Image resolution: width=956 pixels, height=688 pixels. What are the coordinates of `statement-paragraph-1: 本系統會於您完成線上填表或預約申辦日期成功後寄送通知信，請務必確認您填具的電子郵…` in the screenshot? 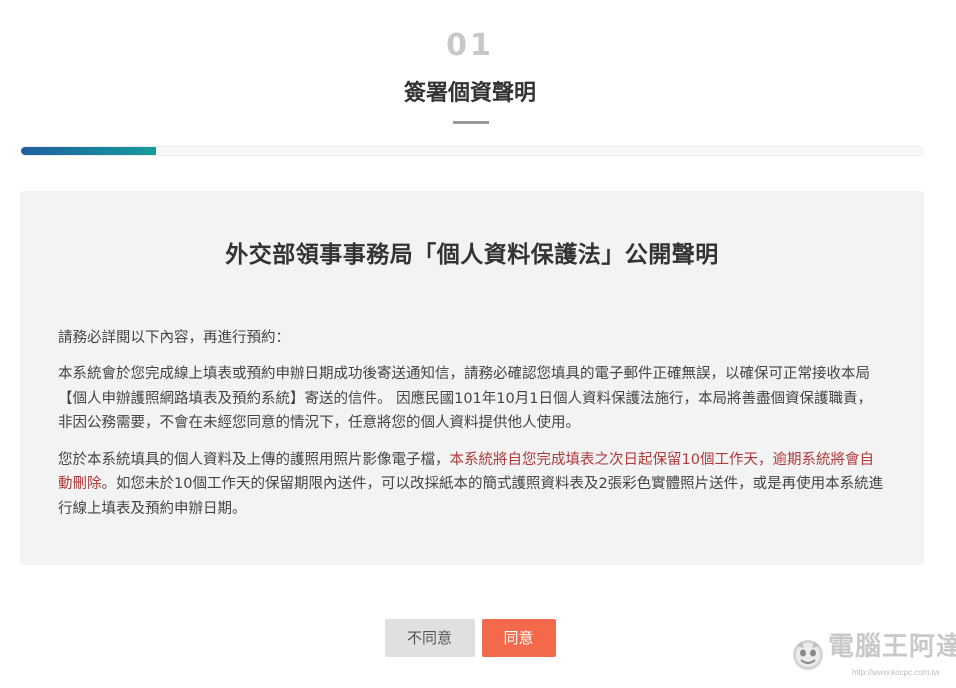 It's located at (465, 398).